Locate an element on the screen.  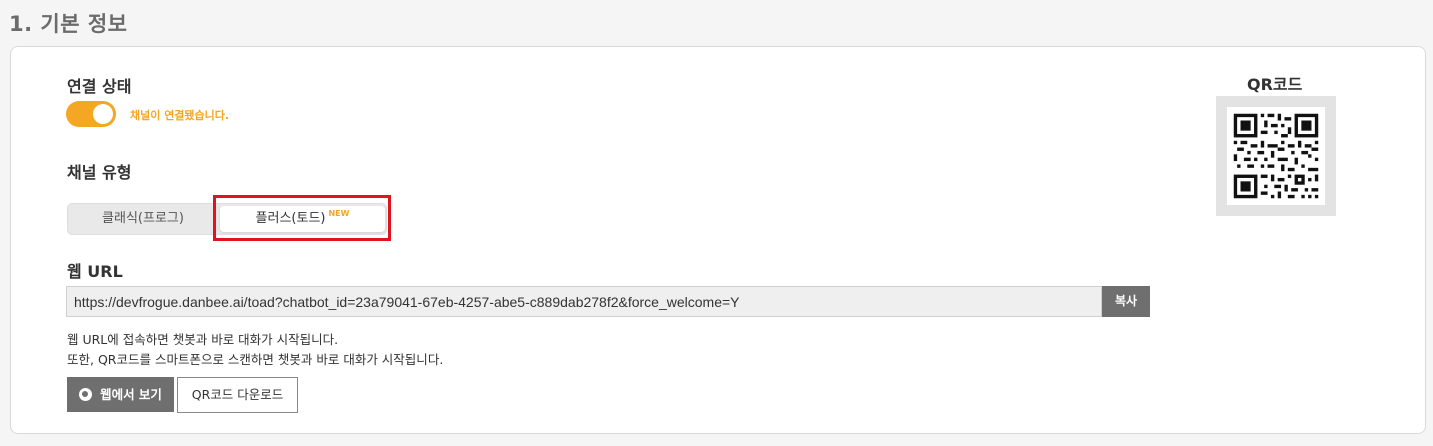
selection-highlight-box is located at coordinates (302, 218).